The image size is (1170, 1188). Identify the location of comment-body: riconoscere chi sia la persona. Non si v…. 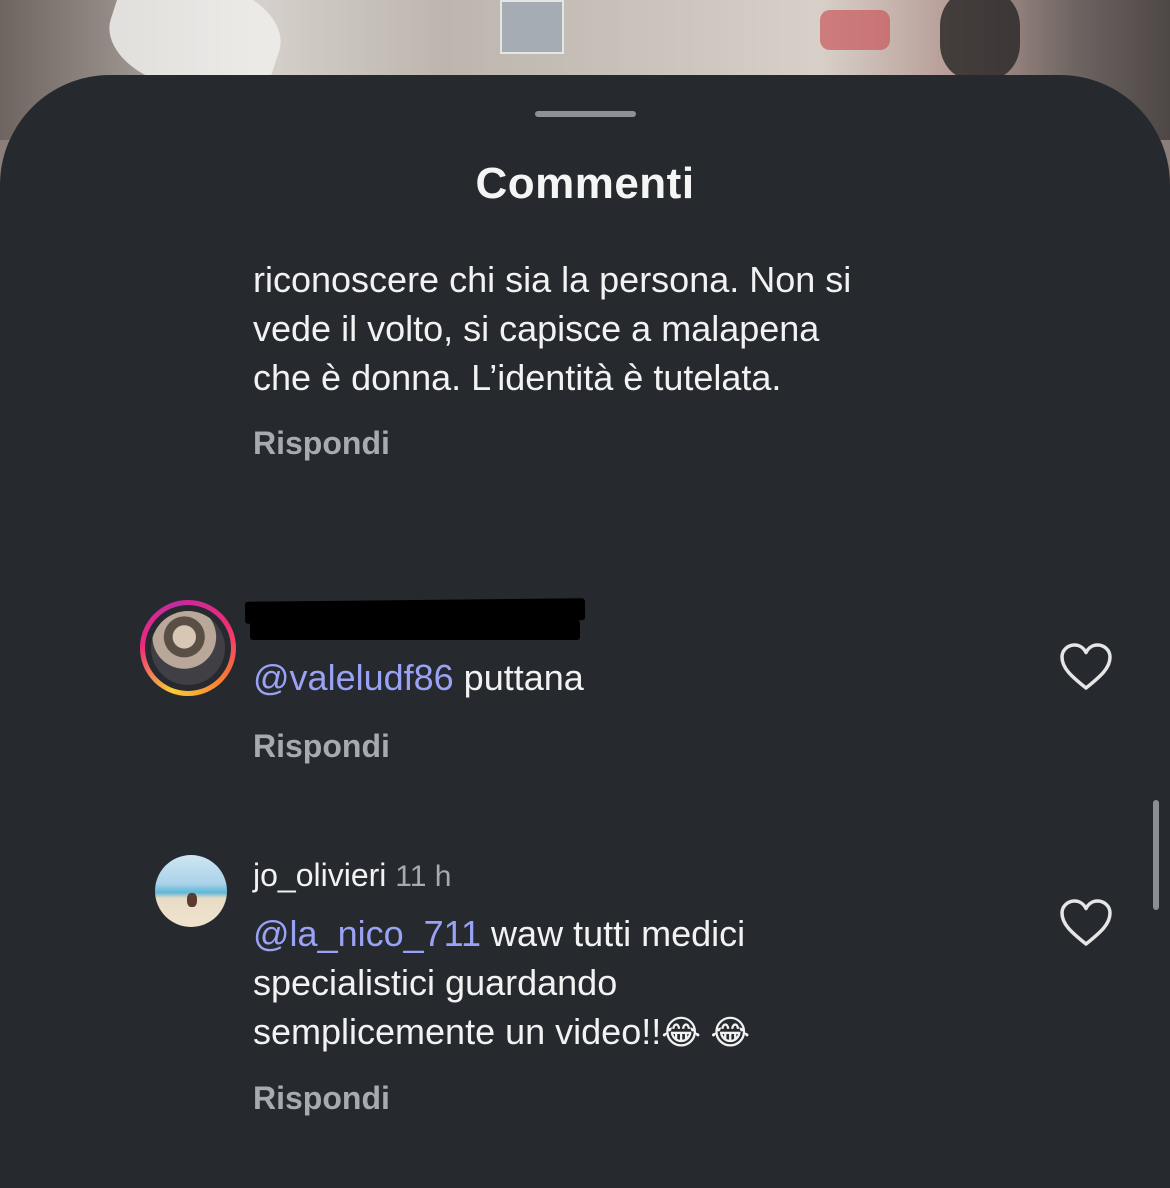
(552, 328).